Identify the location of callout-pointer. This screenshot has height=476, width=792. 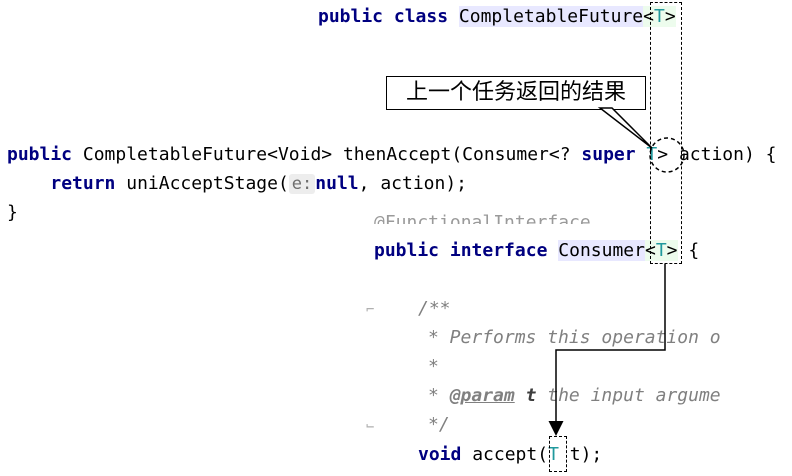
(625, 128).